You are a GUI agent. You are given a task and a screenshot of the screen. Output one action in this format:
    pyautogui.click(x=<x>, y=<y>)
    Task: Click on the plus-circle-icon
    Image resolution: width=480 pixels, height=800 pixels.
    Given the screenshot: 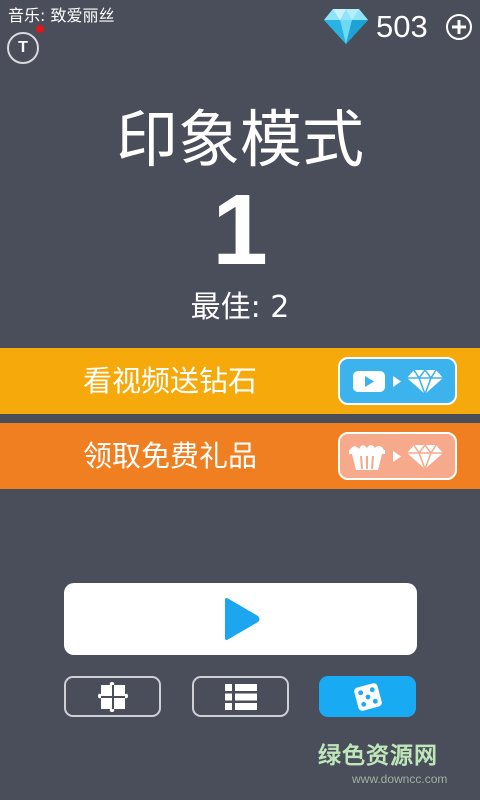 What is the action you would take?
    pyautogui.click(x=459, y=27)
    